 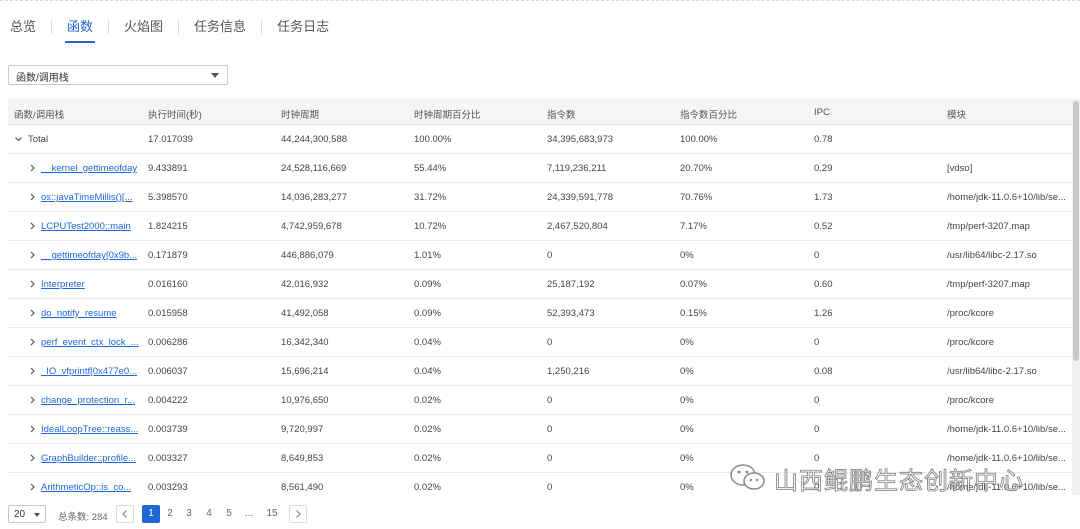 I want to click on pagination: 20 总条数: 284 1 2 3 4 5 ... 15, so click(x=538, y=515).